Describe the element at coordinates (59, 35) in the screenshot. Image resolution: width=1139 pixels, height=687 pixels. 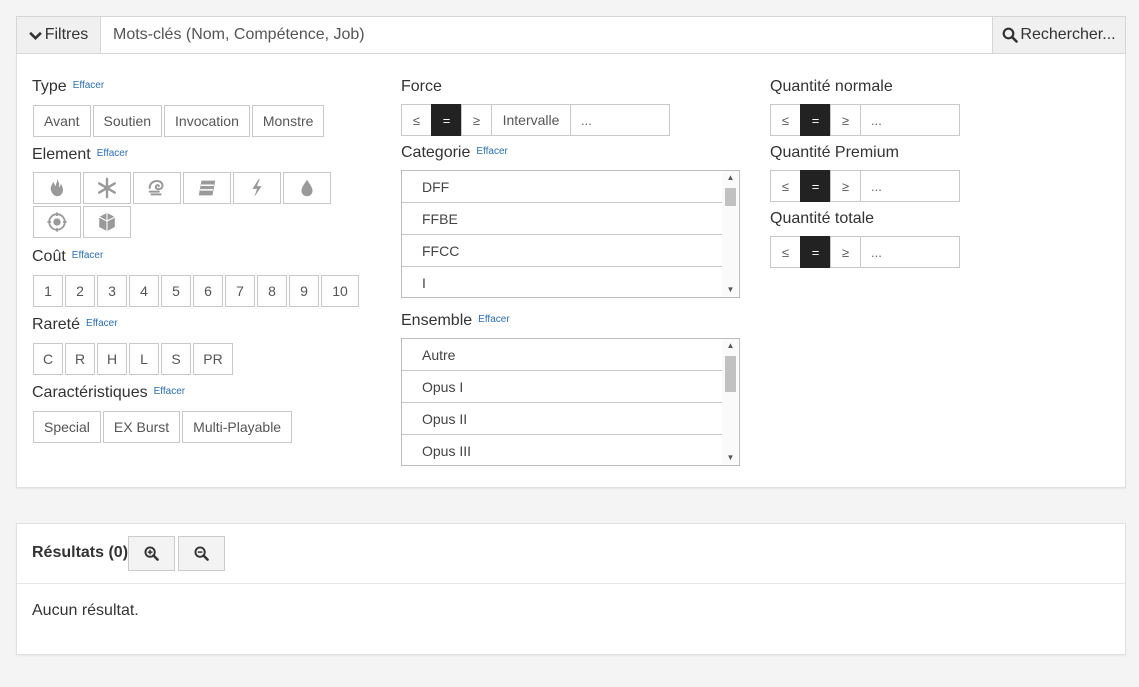
I see `filters-toggle-button: Filtres` at that location.